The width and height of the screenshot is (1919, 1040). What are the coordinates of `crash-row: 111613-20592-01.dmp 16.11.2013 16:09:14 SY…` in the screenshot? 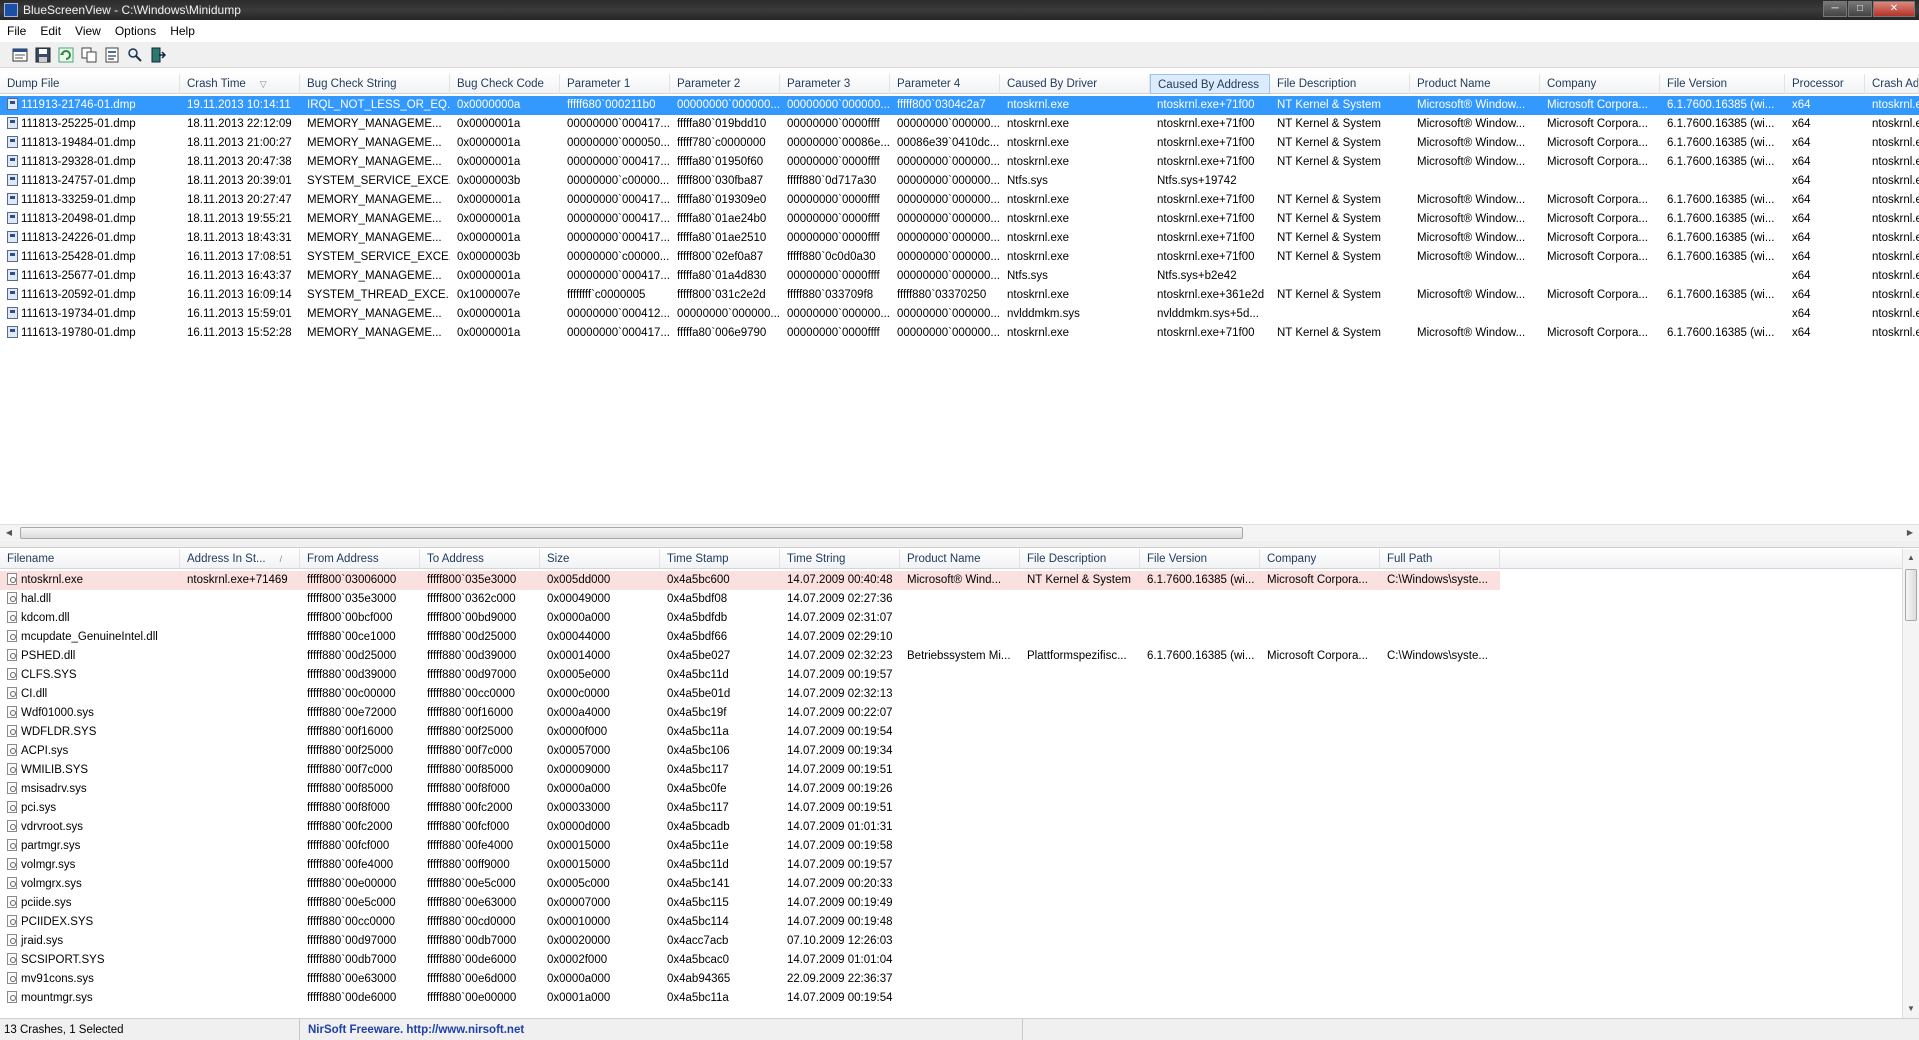 It's located at (959, 295).